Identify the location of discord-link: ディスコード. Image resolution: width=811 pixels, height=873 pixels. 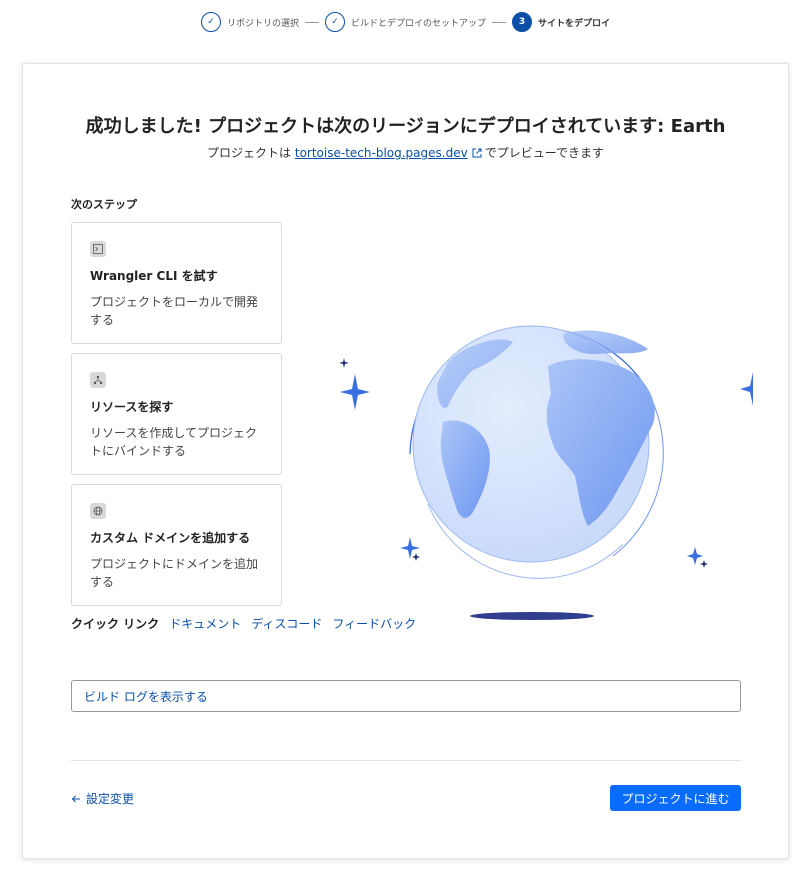
(286, 623).